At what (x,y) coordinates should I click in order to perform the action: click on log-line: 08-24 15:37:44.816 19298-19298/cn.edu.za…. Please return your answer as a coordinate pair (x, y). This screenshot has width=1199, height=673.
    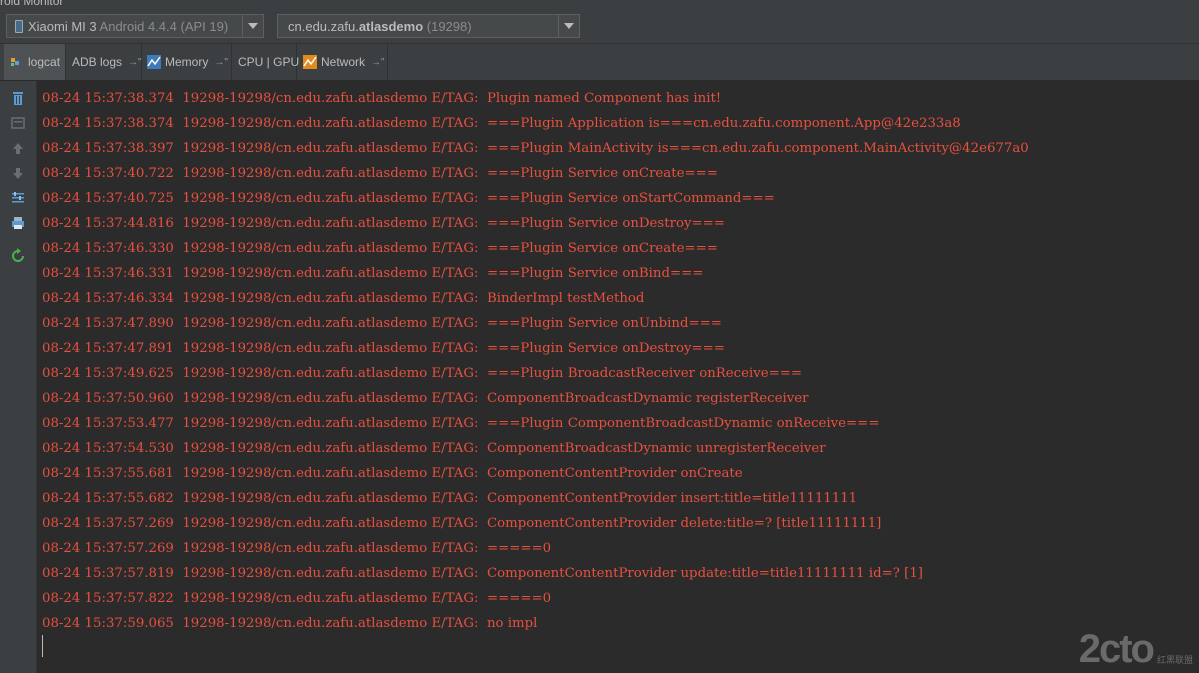
    Looking at the image, I should click on (383, 223).